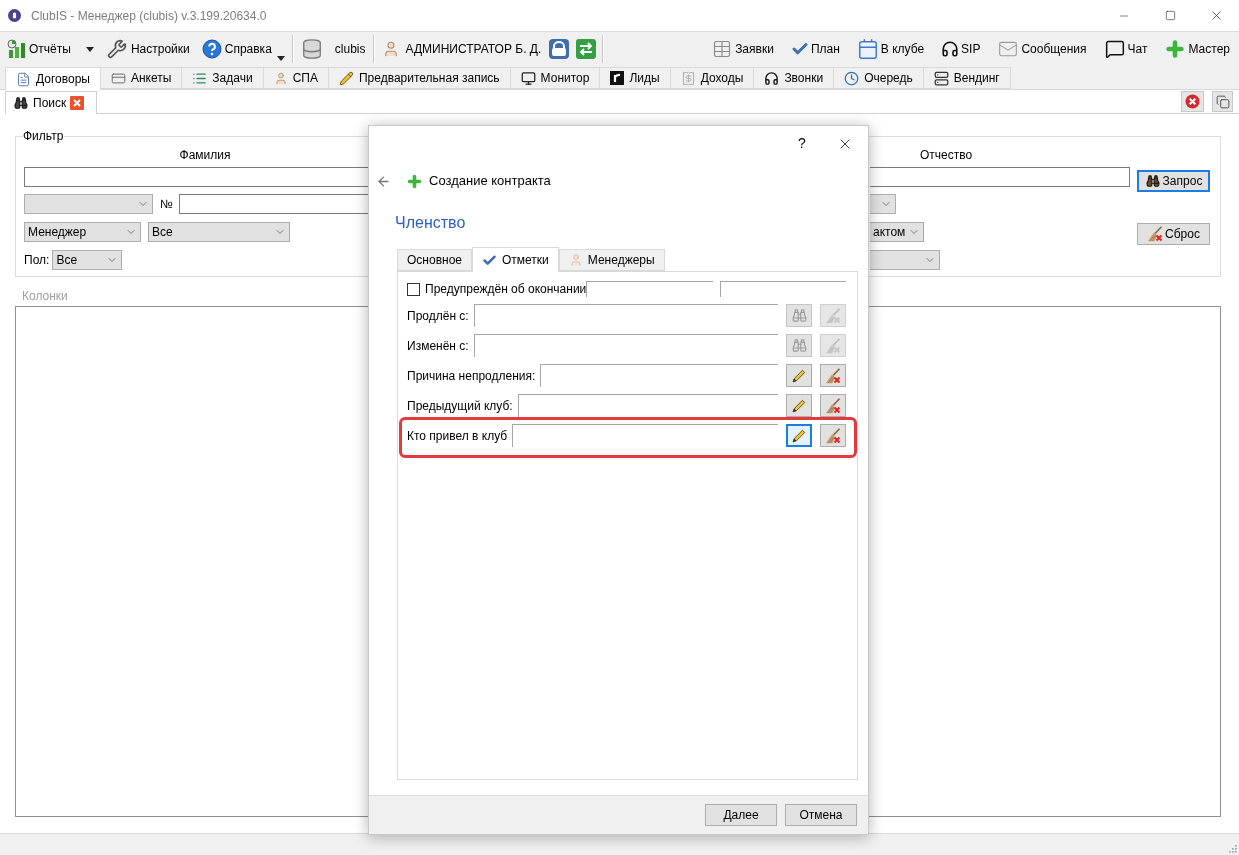 The height and width of the screenshot is (855, 1239). Describe the element at coordinates (1192, 101) in the screenshot. I see `close-tab-button` at that location.